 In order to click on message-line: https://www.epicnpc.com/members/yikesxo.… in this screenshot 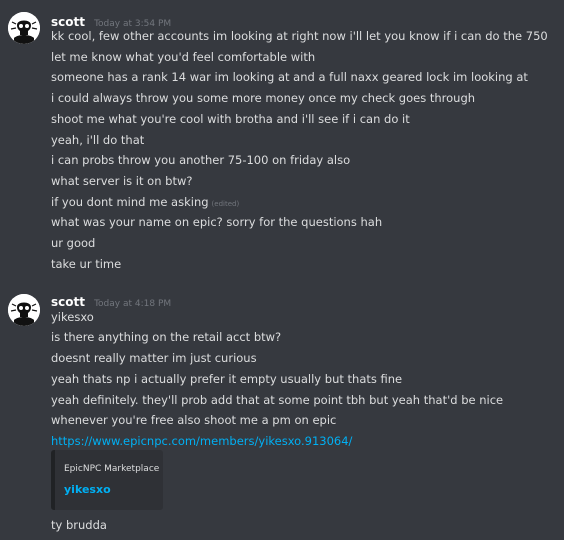, I will do `click(201, 441)`.